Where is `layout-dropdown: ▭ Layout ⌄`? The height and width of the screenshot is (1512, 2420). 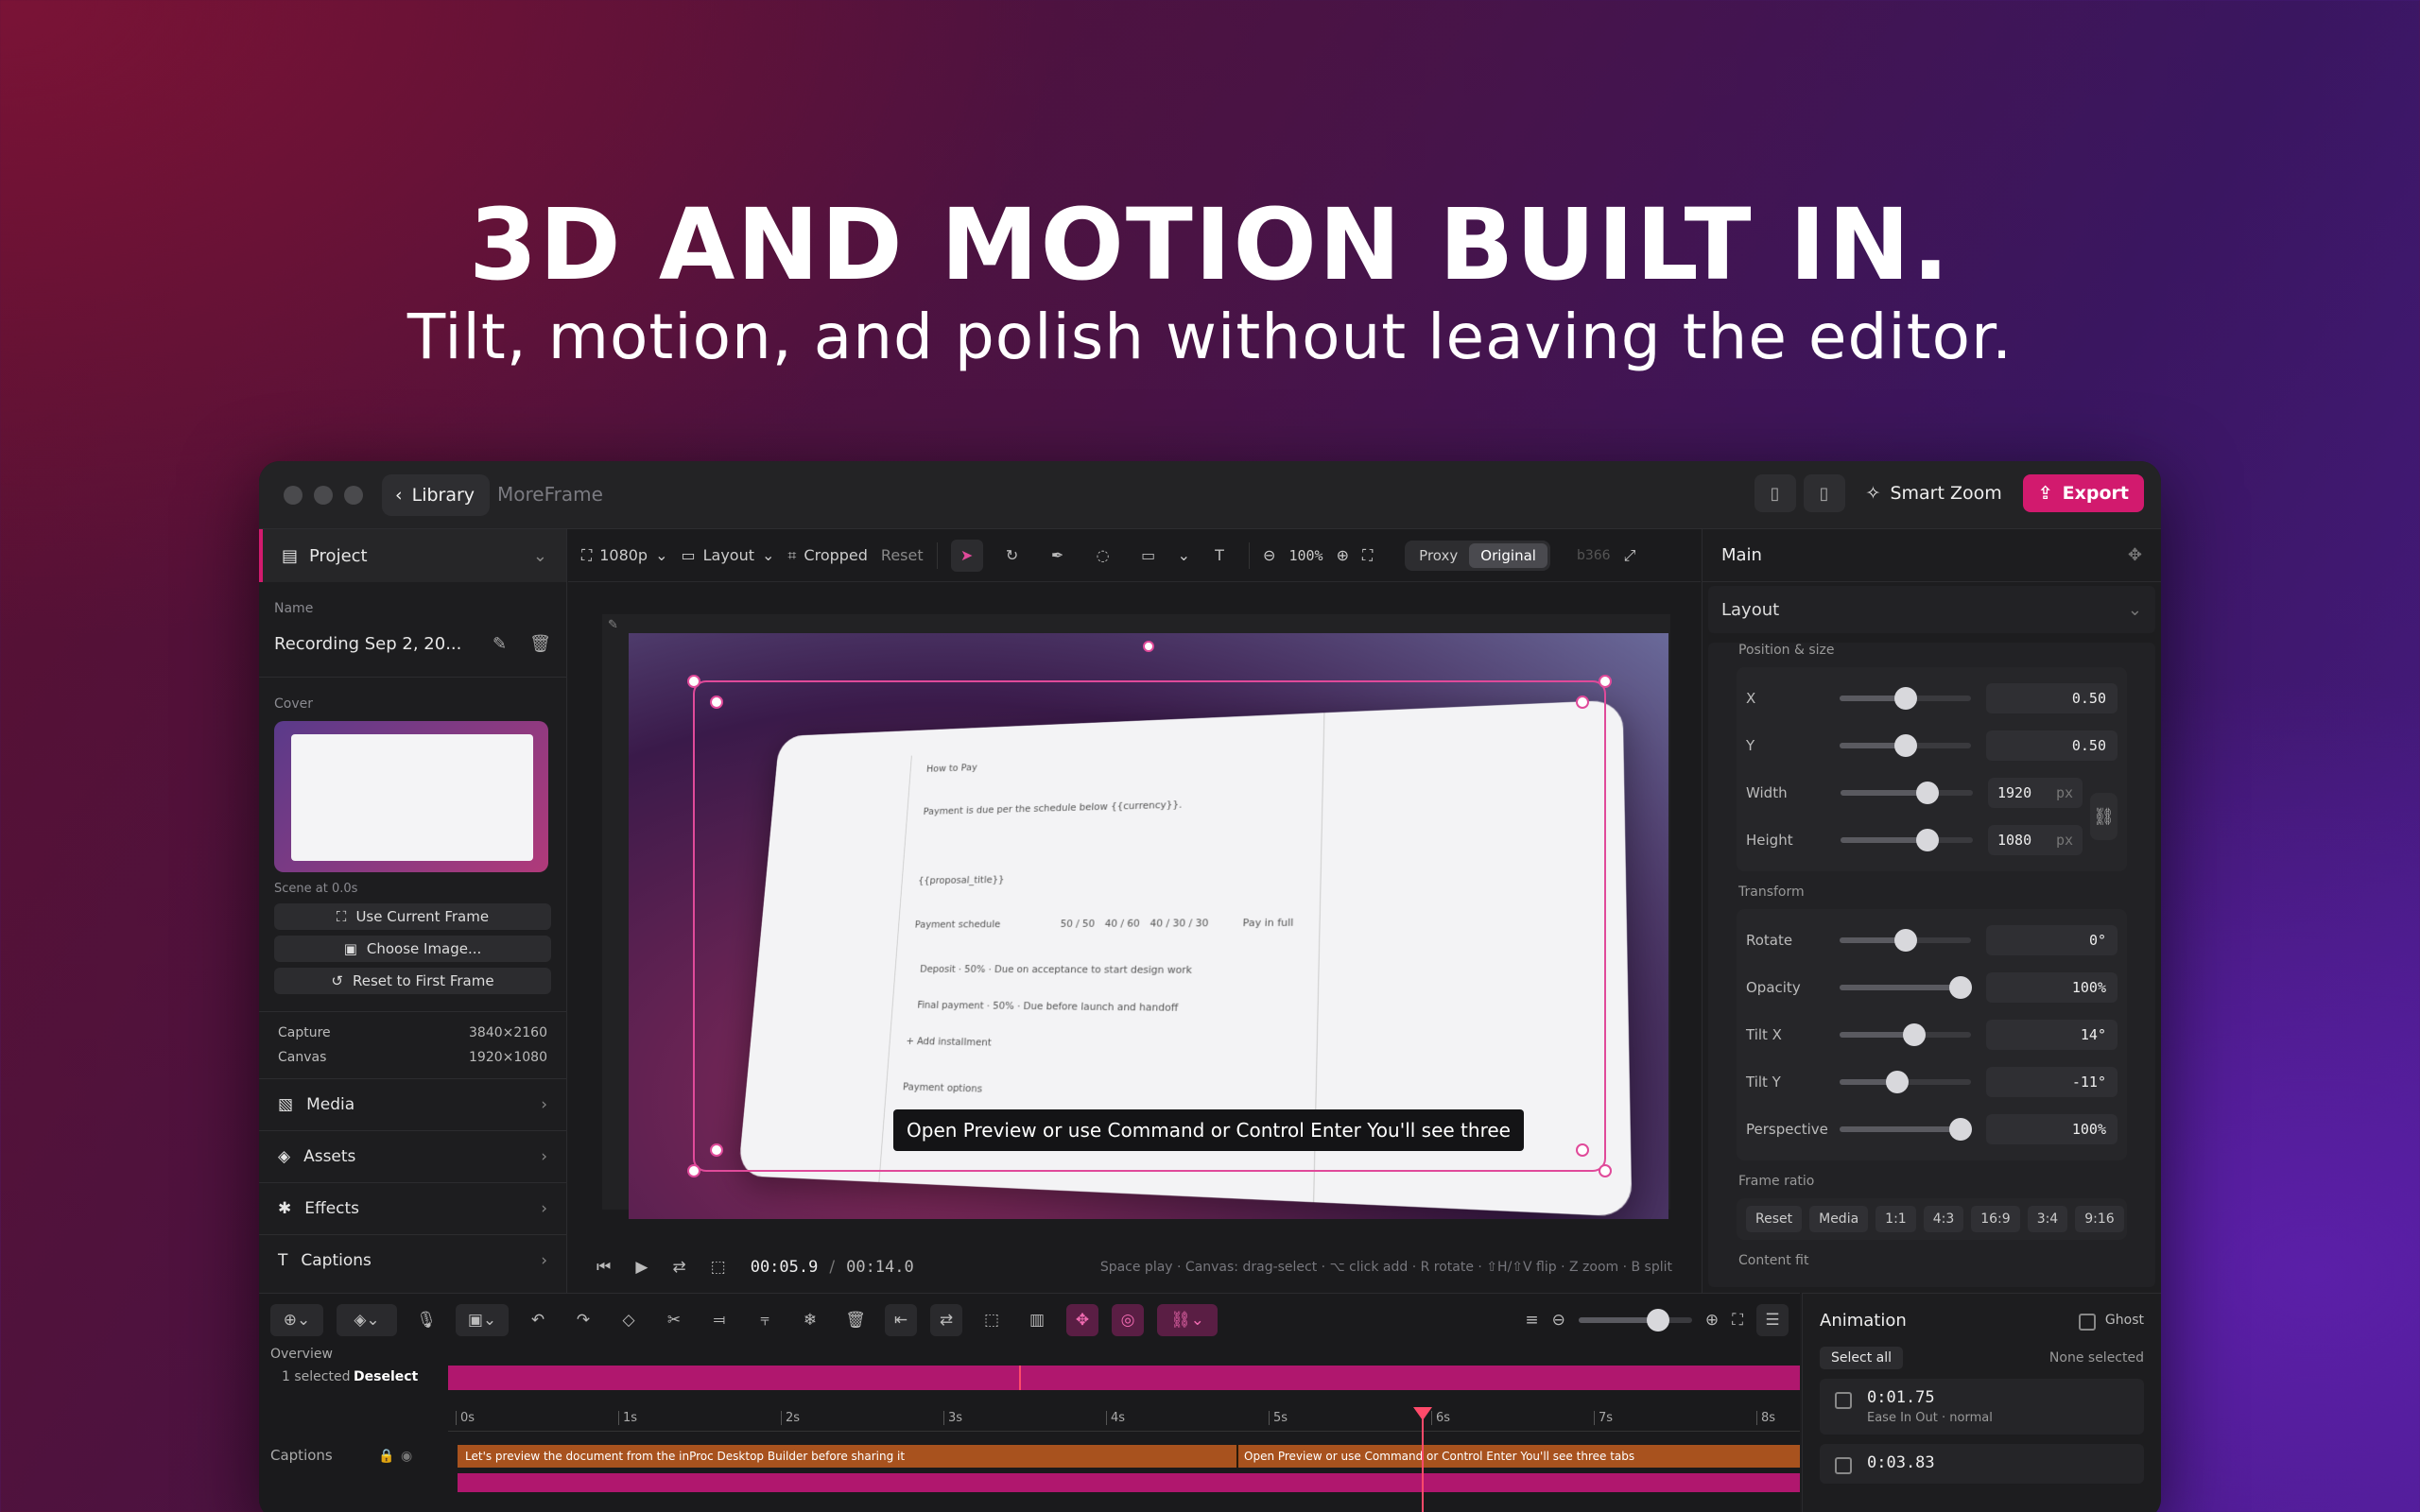 layout-dropdown: ▭ Layout ⌄ is located at coordinates (728, 555).